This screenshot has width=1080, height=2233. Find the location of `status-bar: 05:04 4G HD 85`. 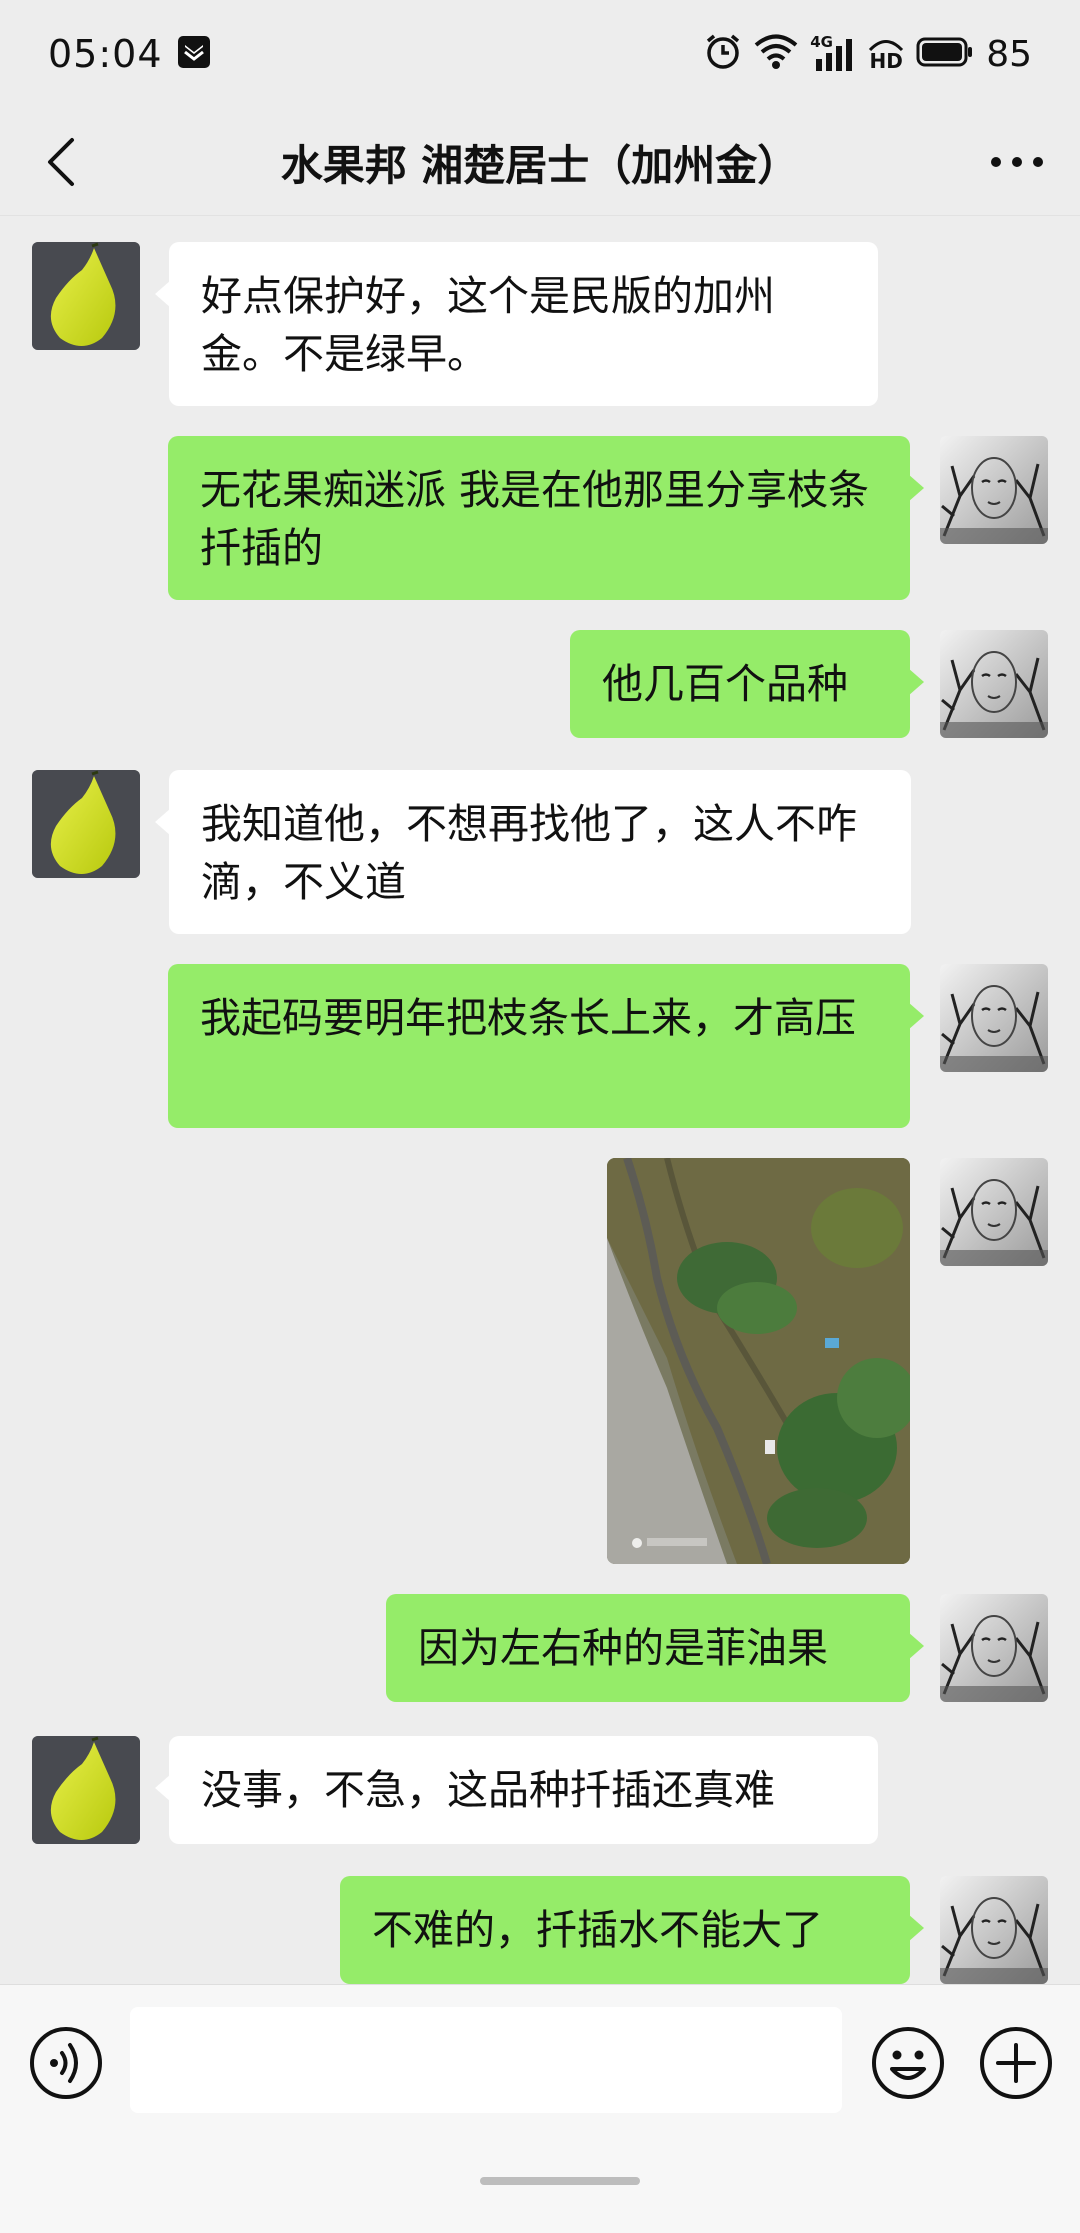

status-bar: 05:04 4G HD 85 is located at coordinates (540, 54).